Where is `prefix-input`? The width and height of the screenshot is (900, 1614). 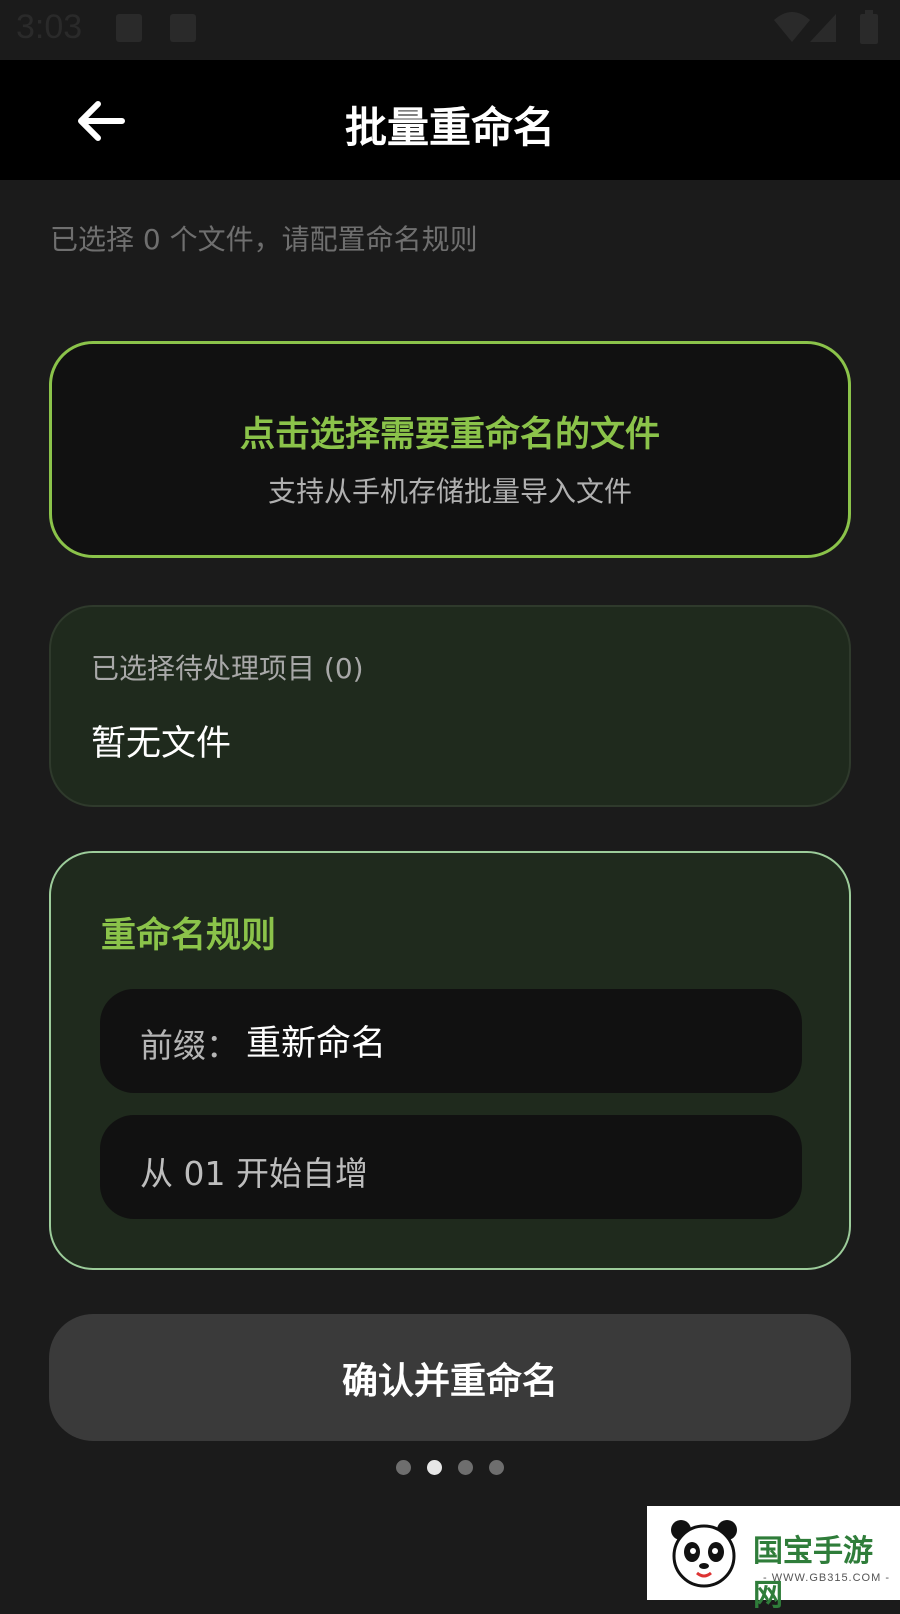
prefix-input is located at coordinates (506, 1040).